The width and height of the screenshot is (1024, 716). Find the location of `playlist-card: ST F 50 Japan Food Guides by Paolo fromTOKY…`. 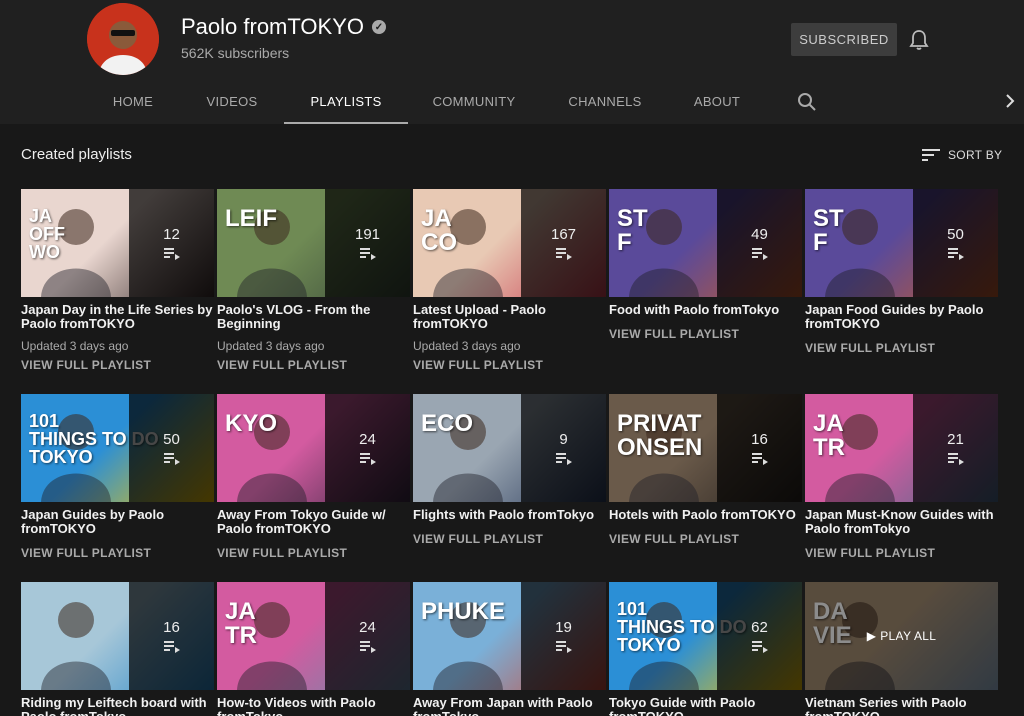

playlist-card: ST F 50 Japan Food Guides by Paolo fromTOKY… is located at coordinates (901, 272).